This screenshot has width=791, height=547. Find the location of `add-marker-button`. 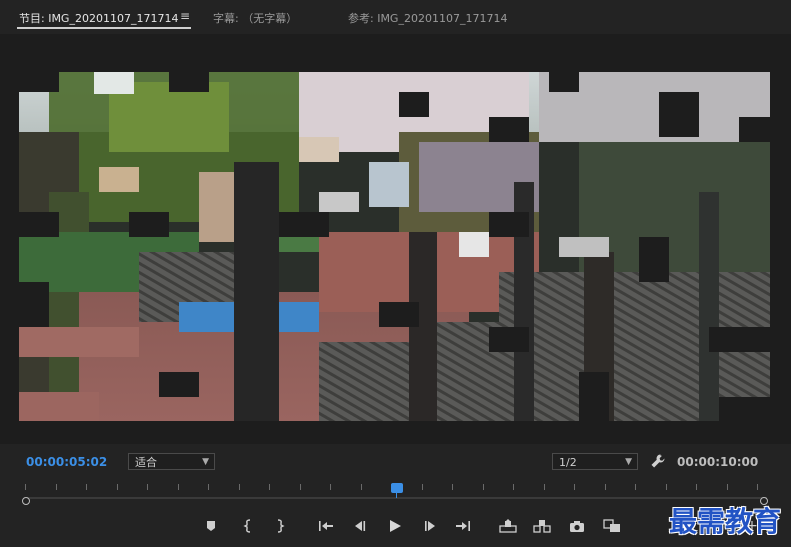

add-marker-button is located at coordinates (211, 526).